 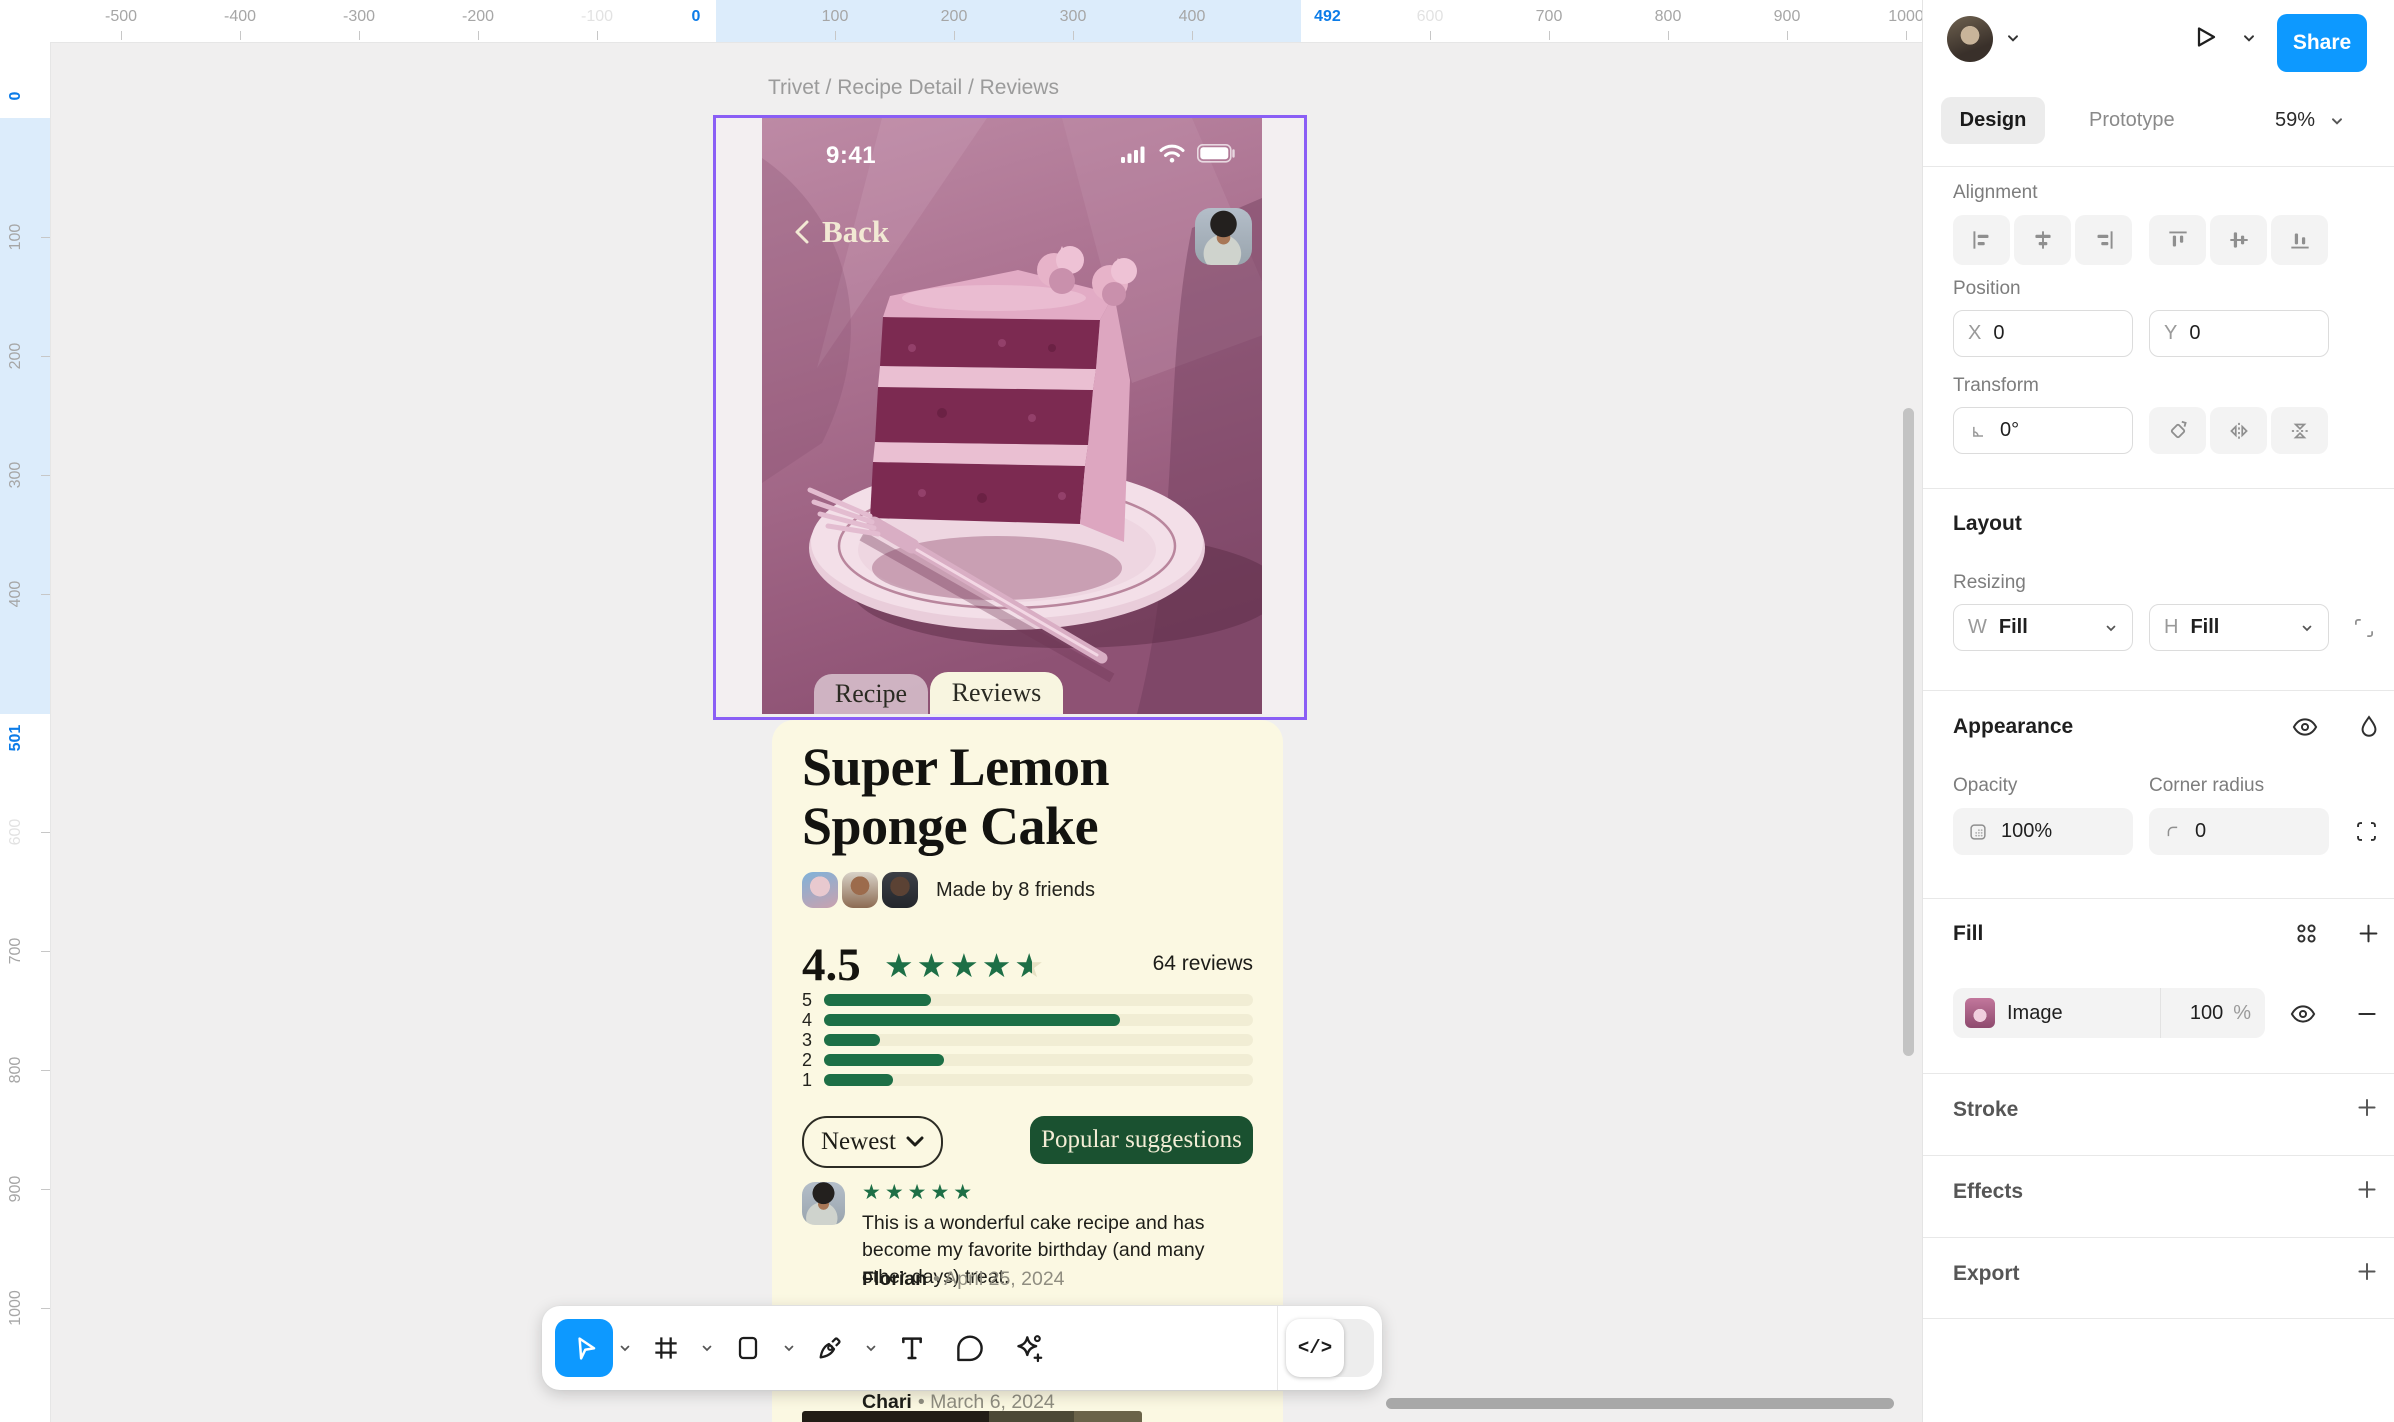 What do you see at coordinates (2305, 727) in the screenshot?
I see `visibility-button` at bounding box center [2305, 727].